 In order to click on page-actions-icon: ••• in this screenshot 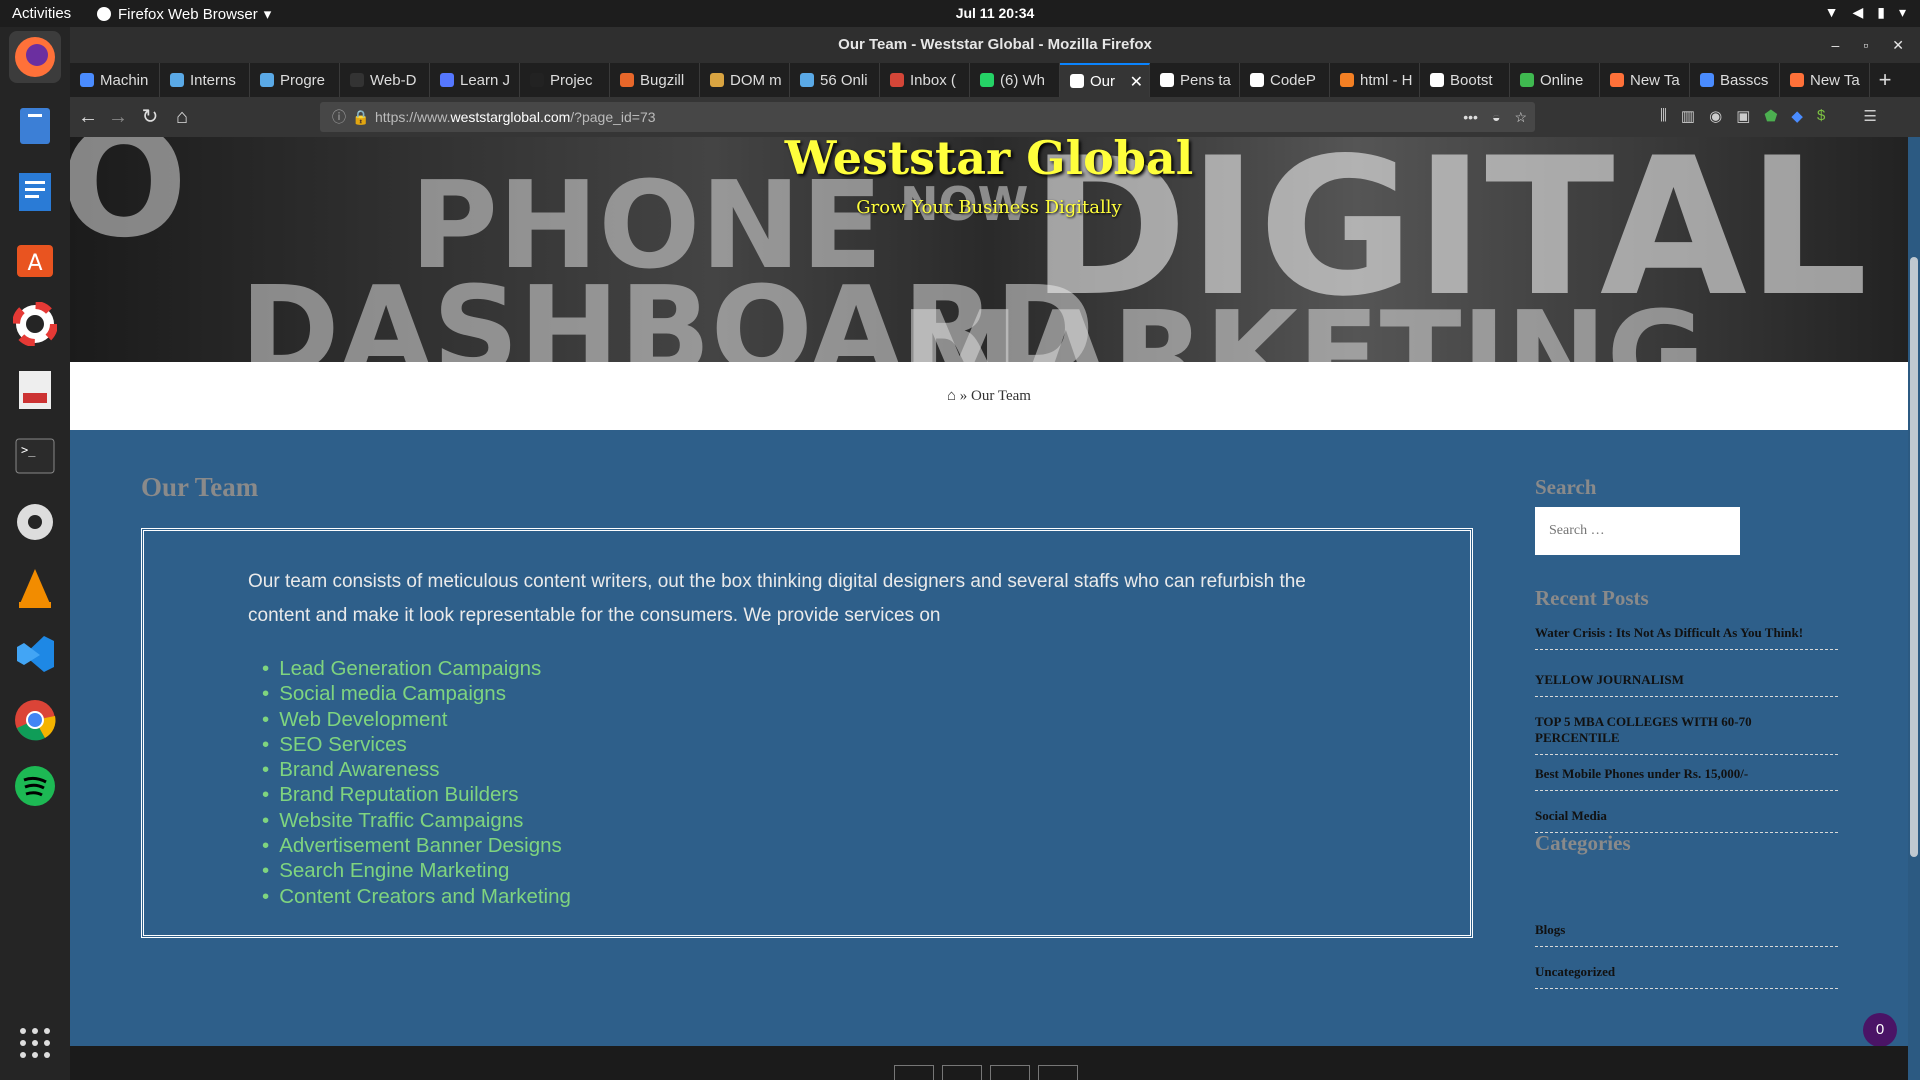, I will do `click(1470, 117)`.